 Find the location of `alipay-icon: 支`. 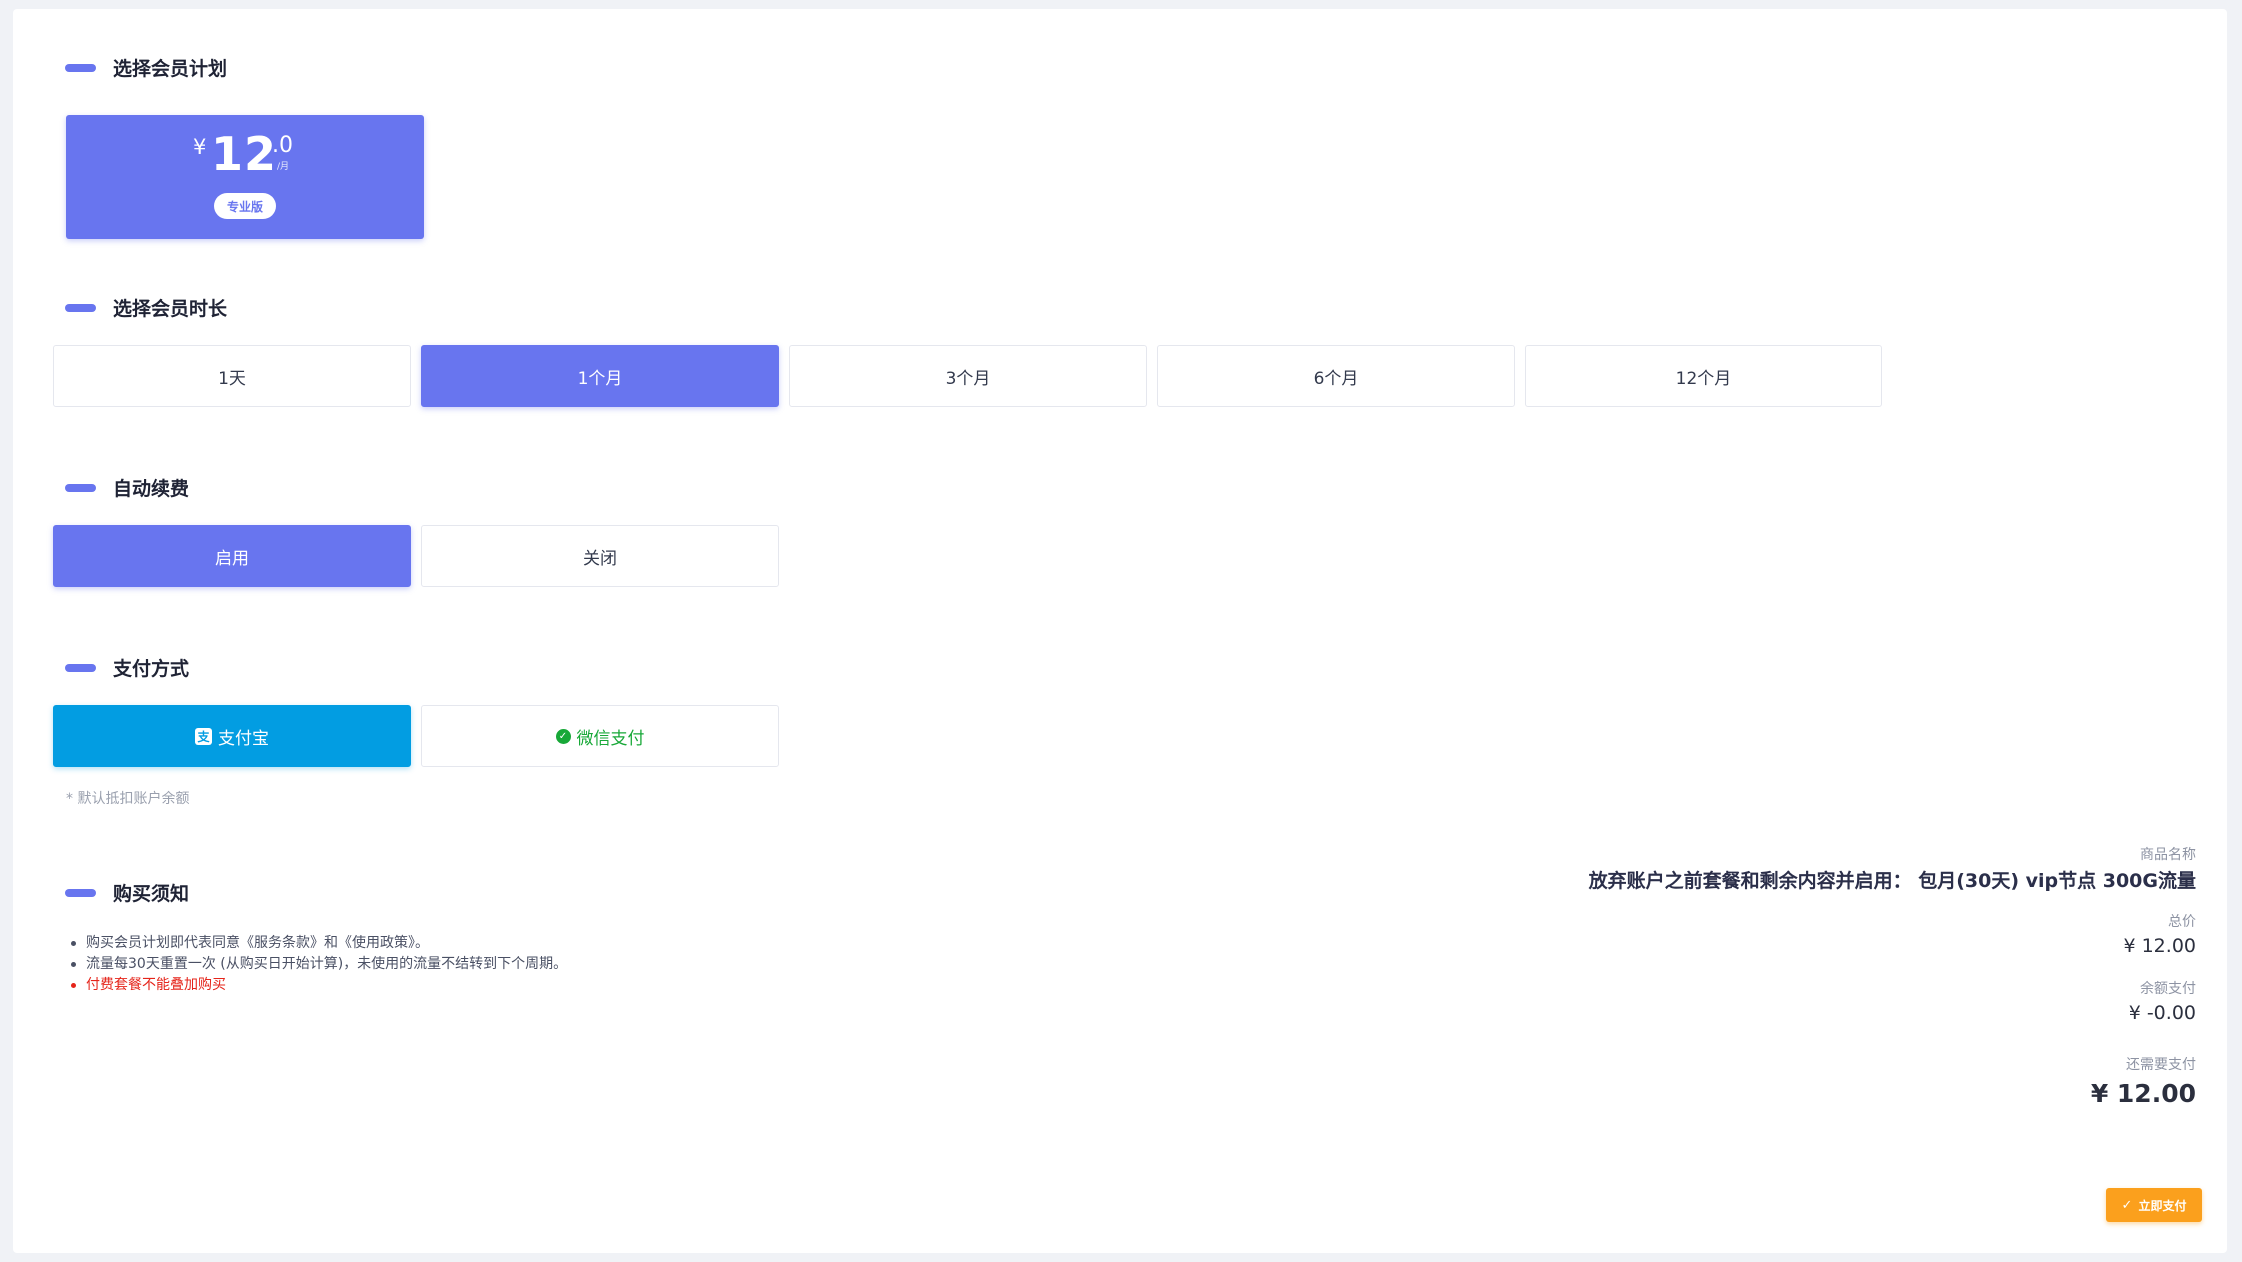

alipay-icon: 支 is located at coordinates (203, 736).